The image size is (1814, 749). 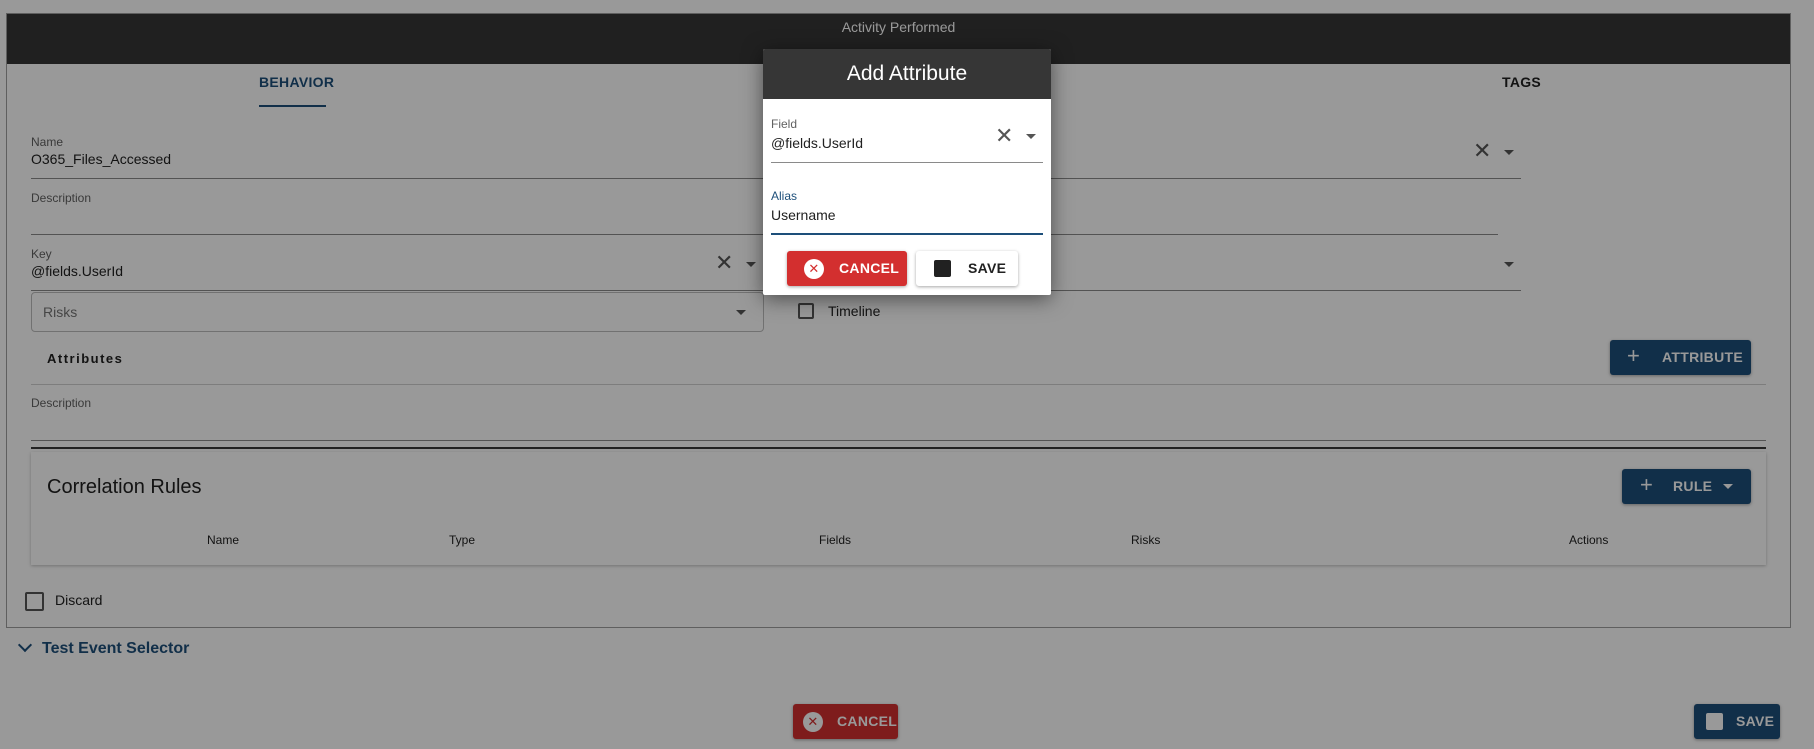 I want to click on dialog-cancel-button: ✕ CANCEL, so click(x=847, y=268).